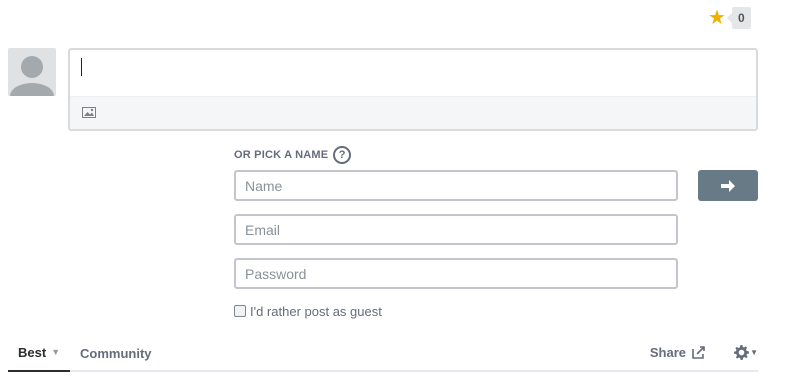 The width and height of the screenshot is (790, 390). I want to click on pick-name-heading: OR PICK A NAME ?, so click(293, 155).